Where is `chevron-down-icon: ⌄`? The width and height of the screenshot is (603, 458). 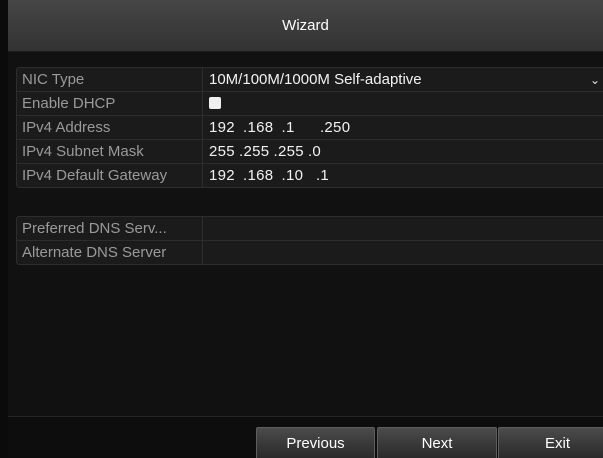 chevron-down-icon: ⌄ is located at coordinates (595, 80).